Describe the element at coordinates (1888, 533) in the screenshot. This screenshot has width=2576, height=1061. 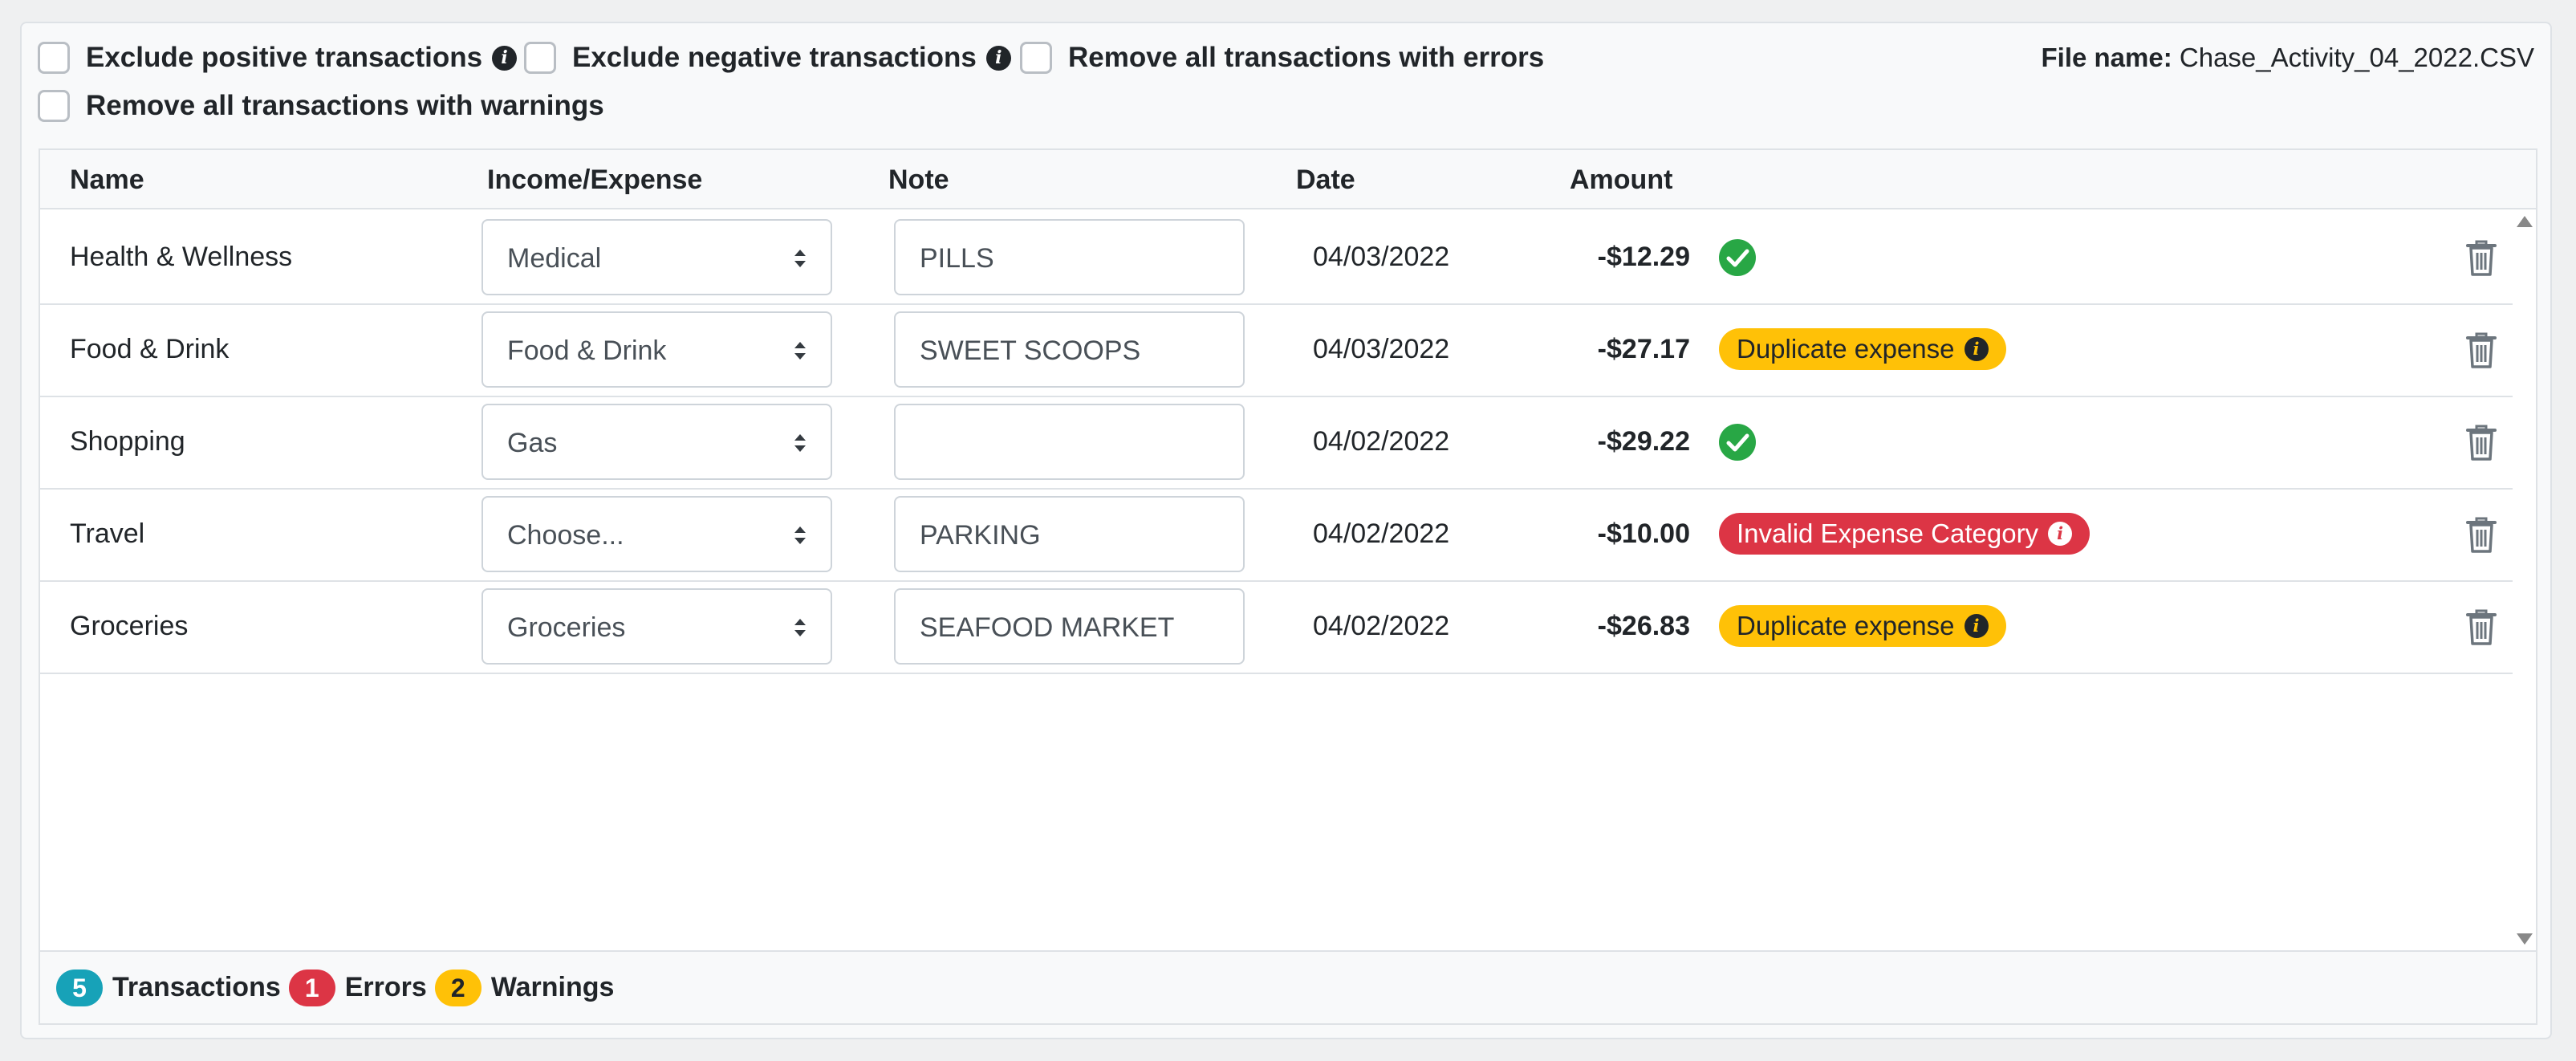
I see `badge-label: Invalid Expense Category` at that location.